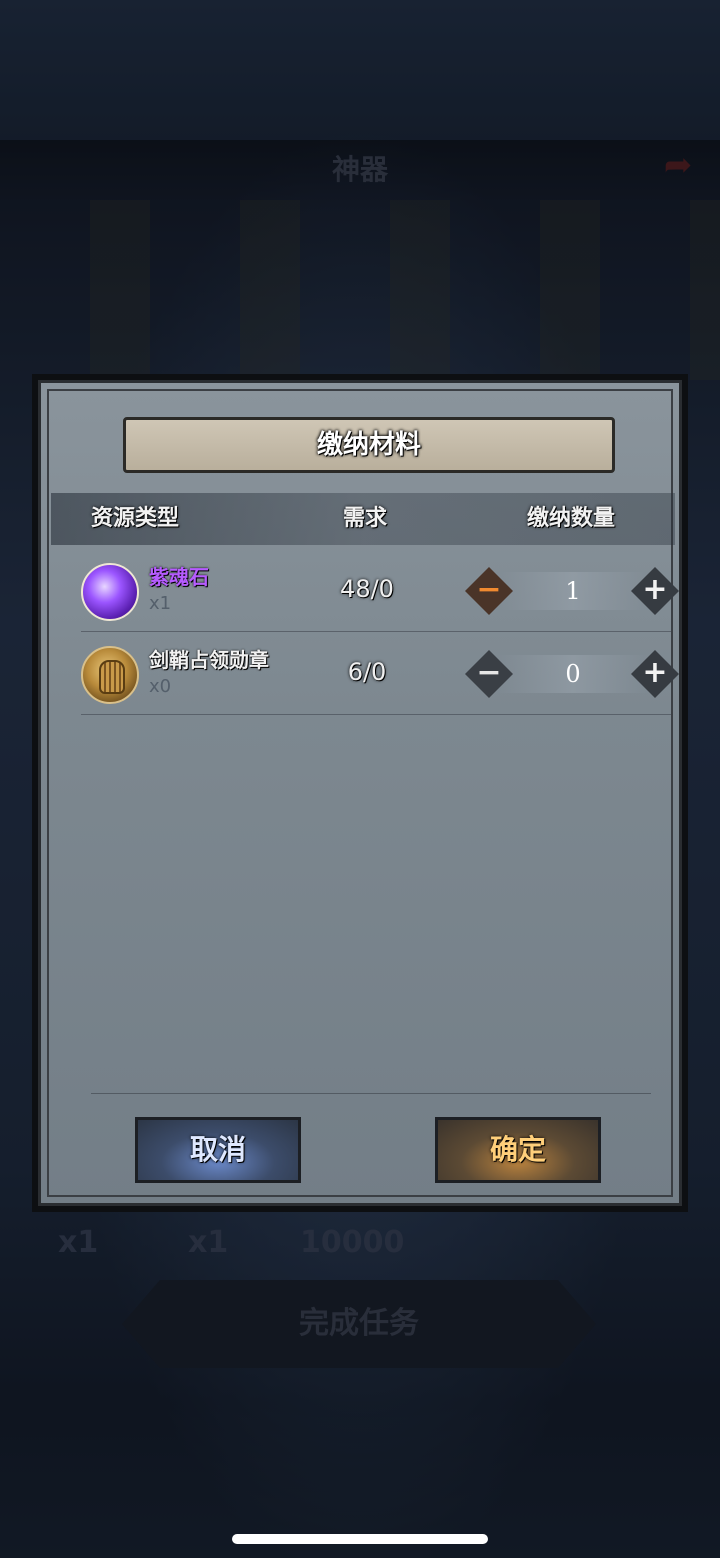 Image resolution: width=720 pixels, height=1558 pixels. I want to click on material-requirement: 6/0, so click(367, 672).